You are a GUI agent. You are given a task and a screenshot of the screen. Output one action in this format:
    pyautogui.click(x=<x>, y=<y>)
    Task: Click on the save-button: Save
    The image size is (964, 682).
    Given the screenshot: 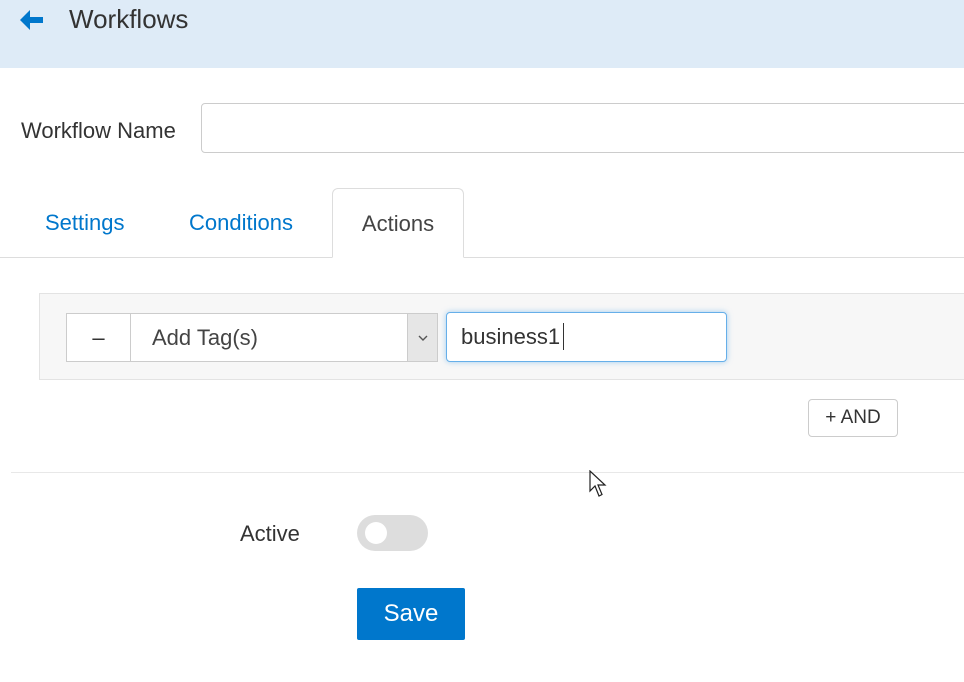 What is the action you would take?
    pyautogui.click(x=411, y=614)
    